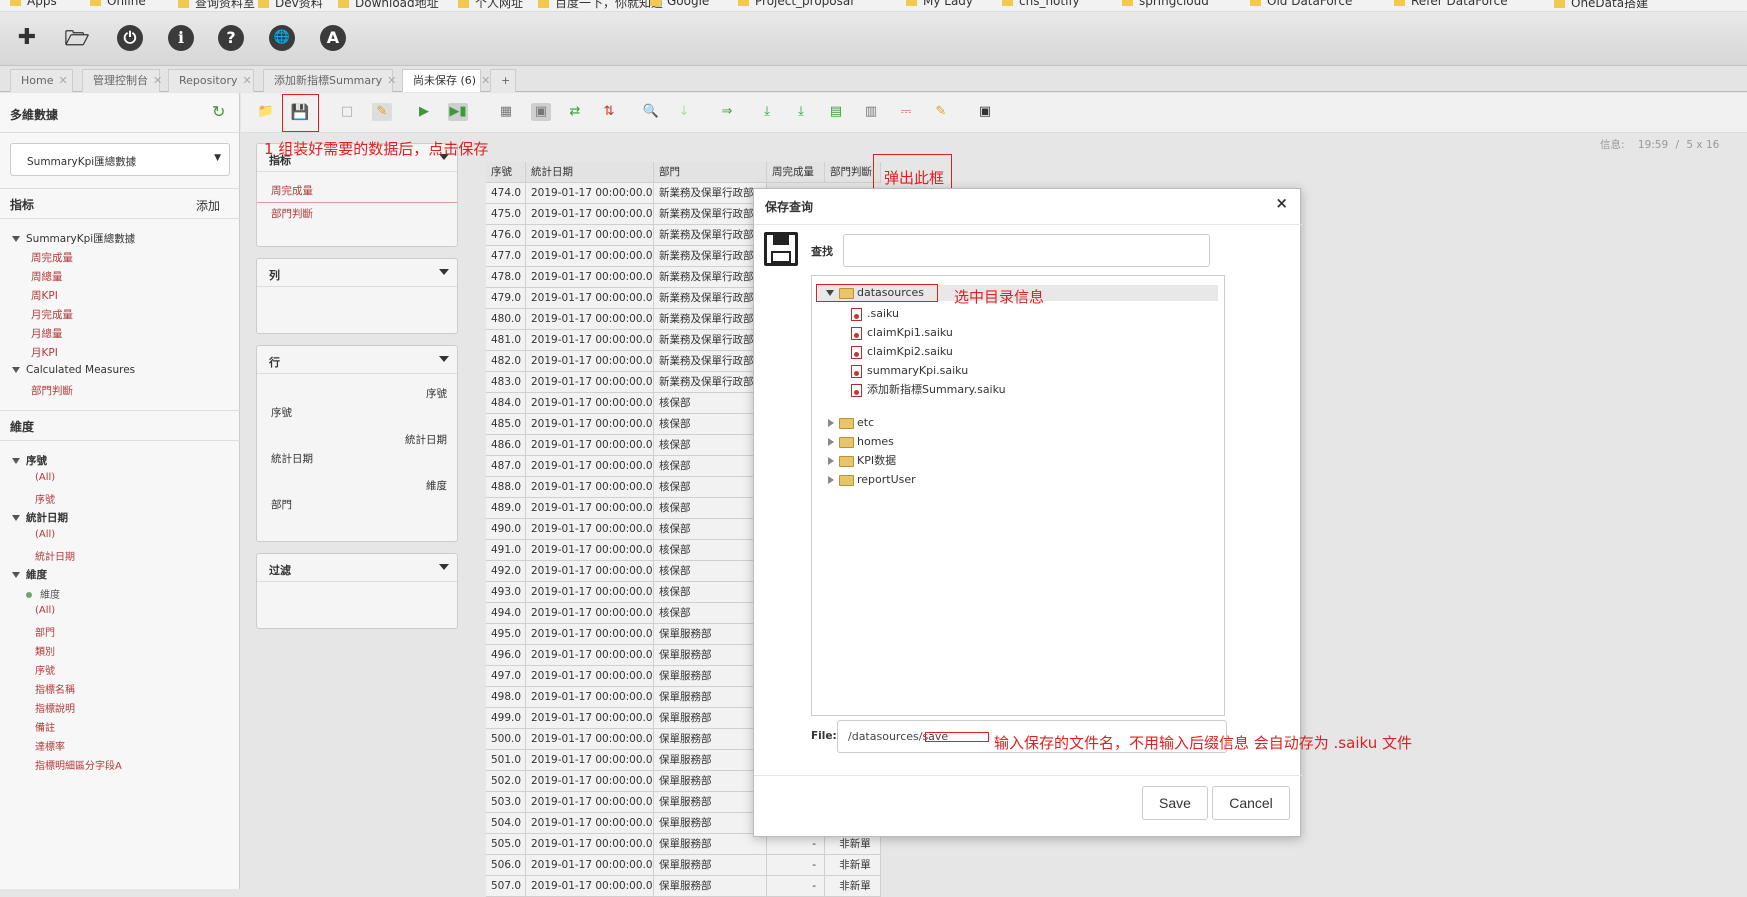 Image resolution: width=1747 pixels, height=897 pixels. Describe the element at coordinates (902, 352) in the screenshot. I see `tree-file-row: claimKpi2.saiku` at that location.